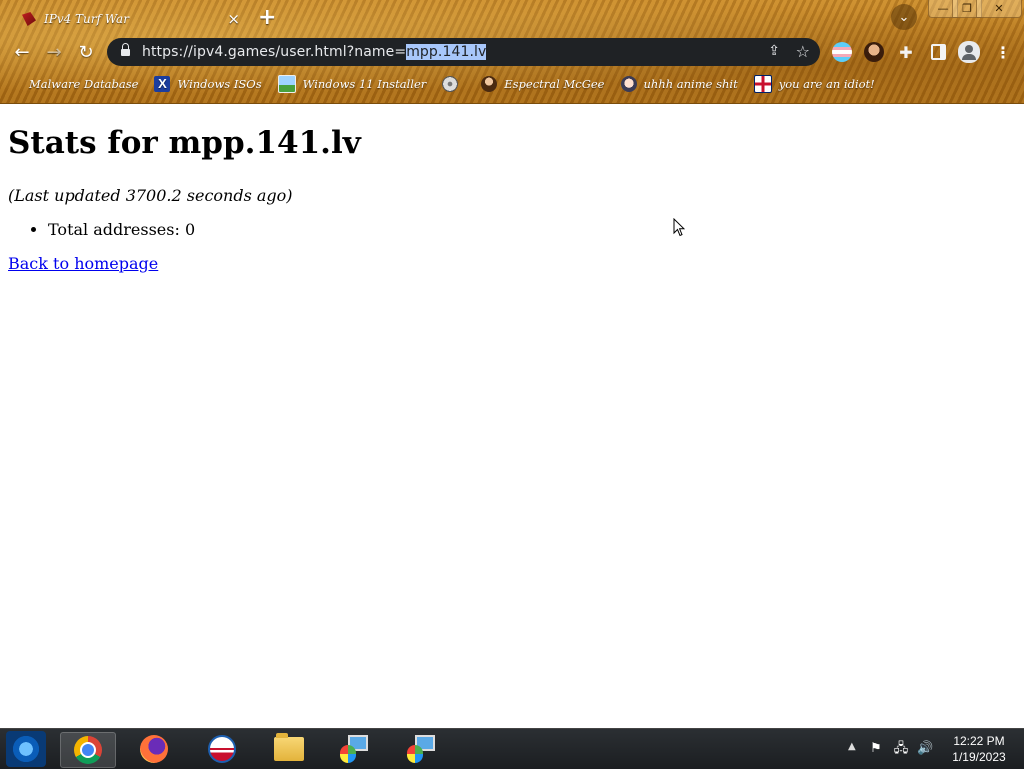 Image resolution: width=1024 pixels, height=769 pixels. Describe the element at coordinates (628, 84) in the screenshot. I see `anime-face-icon` at that location.